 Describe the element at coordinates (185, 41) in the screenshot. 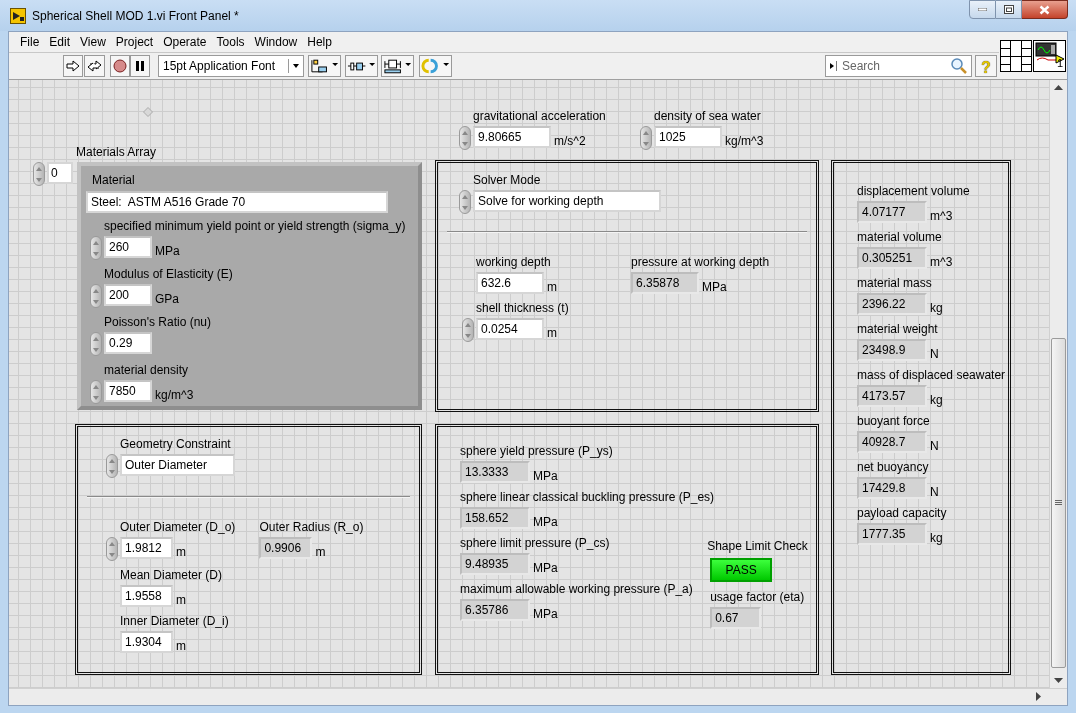

I see `menu-item: Operate` at that location.